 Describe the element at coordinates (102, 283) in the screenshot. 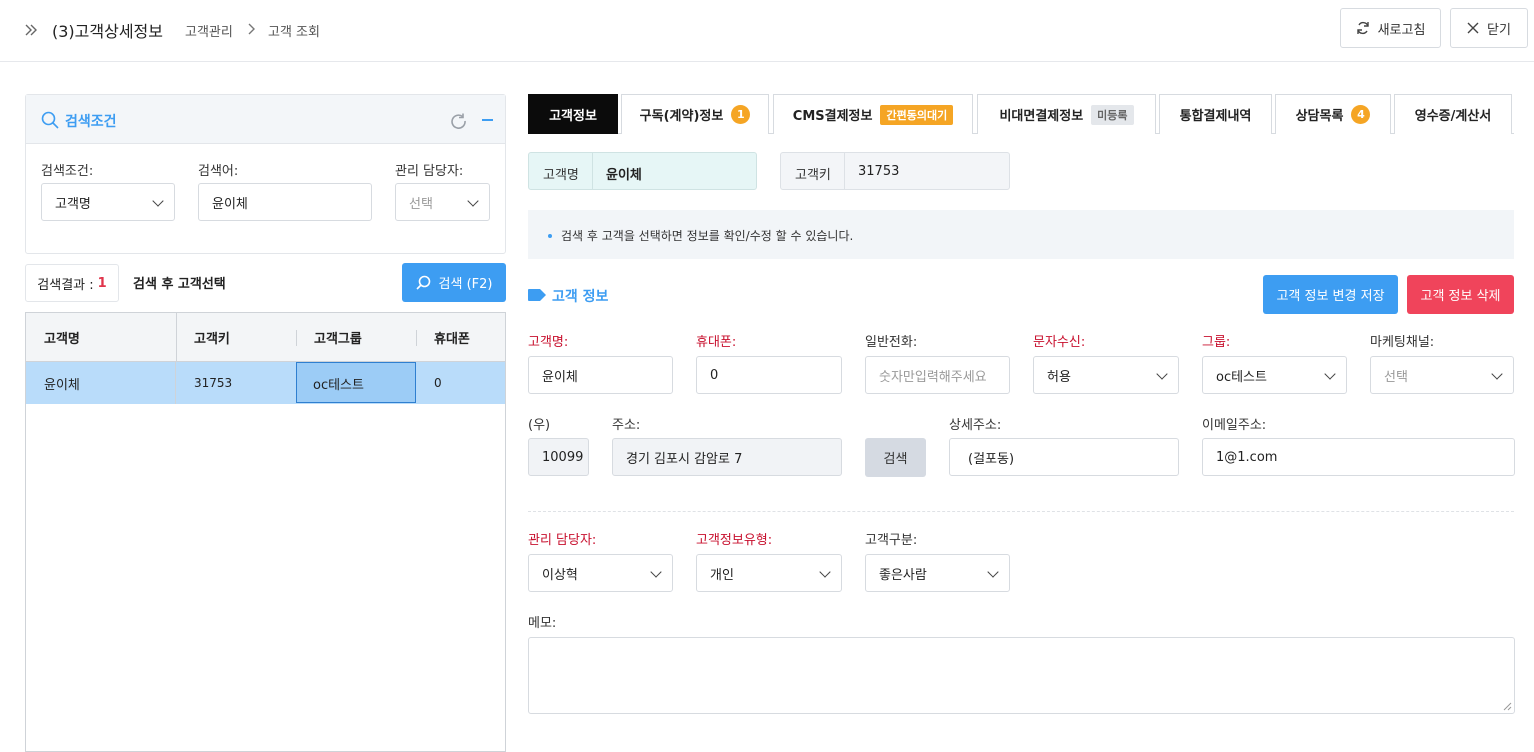

I see `result-count: 1` at that location.